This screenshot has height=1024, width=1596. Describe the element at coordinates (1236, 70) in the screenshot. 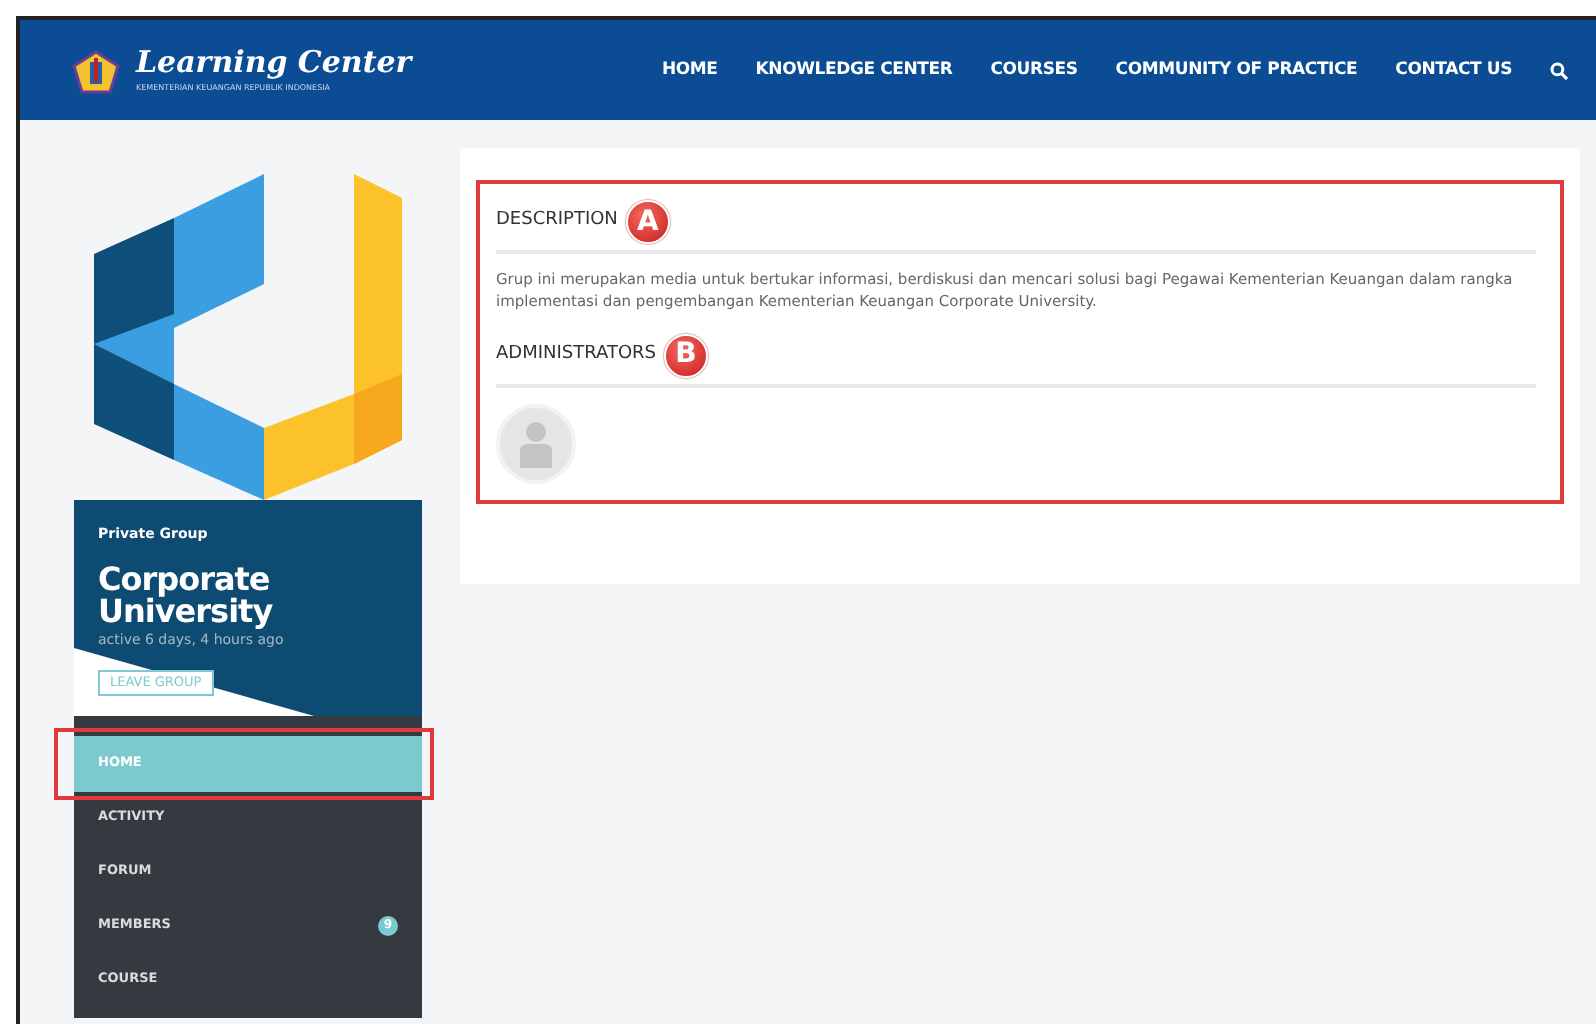

I see `nav-link: COMMUNITY OF PRACTICE` at that location.